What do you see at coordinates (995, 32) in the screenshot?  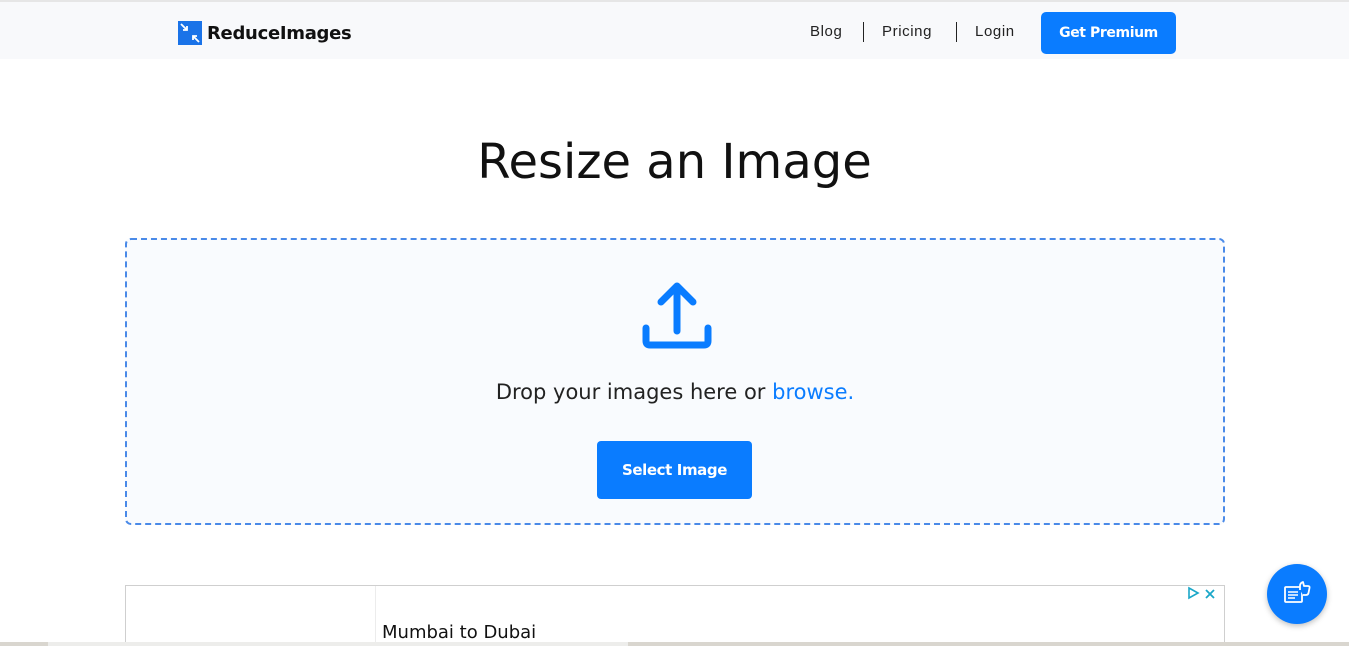 I see `nav-login: Login` at bounding box center [995, 32].